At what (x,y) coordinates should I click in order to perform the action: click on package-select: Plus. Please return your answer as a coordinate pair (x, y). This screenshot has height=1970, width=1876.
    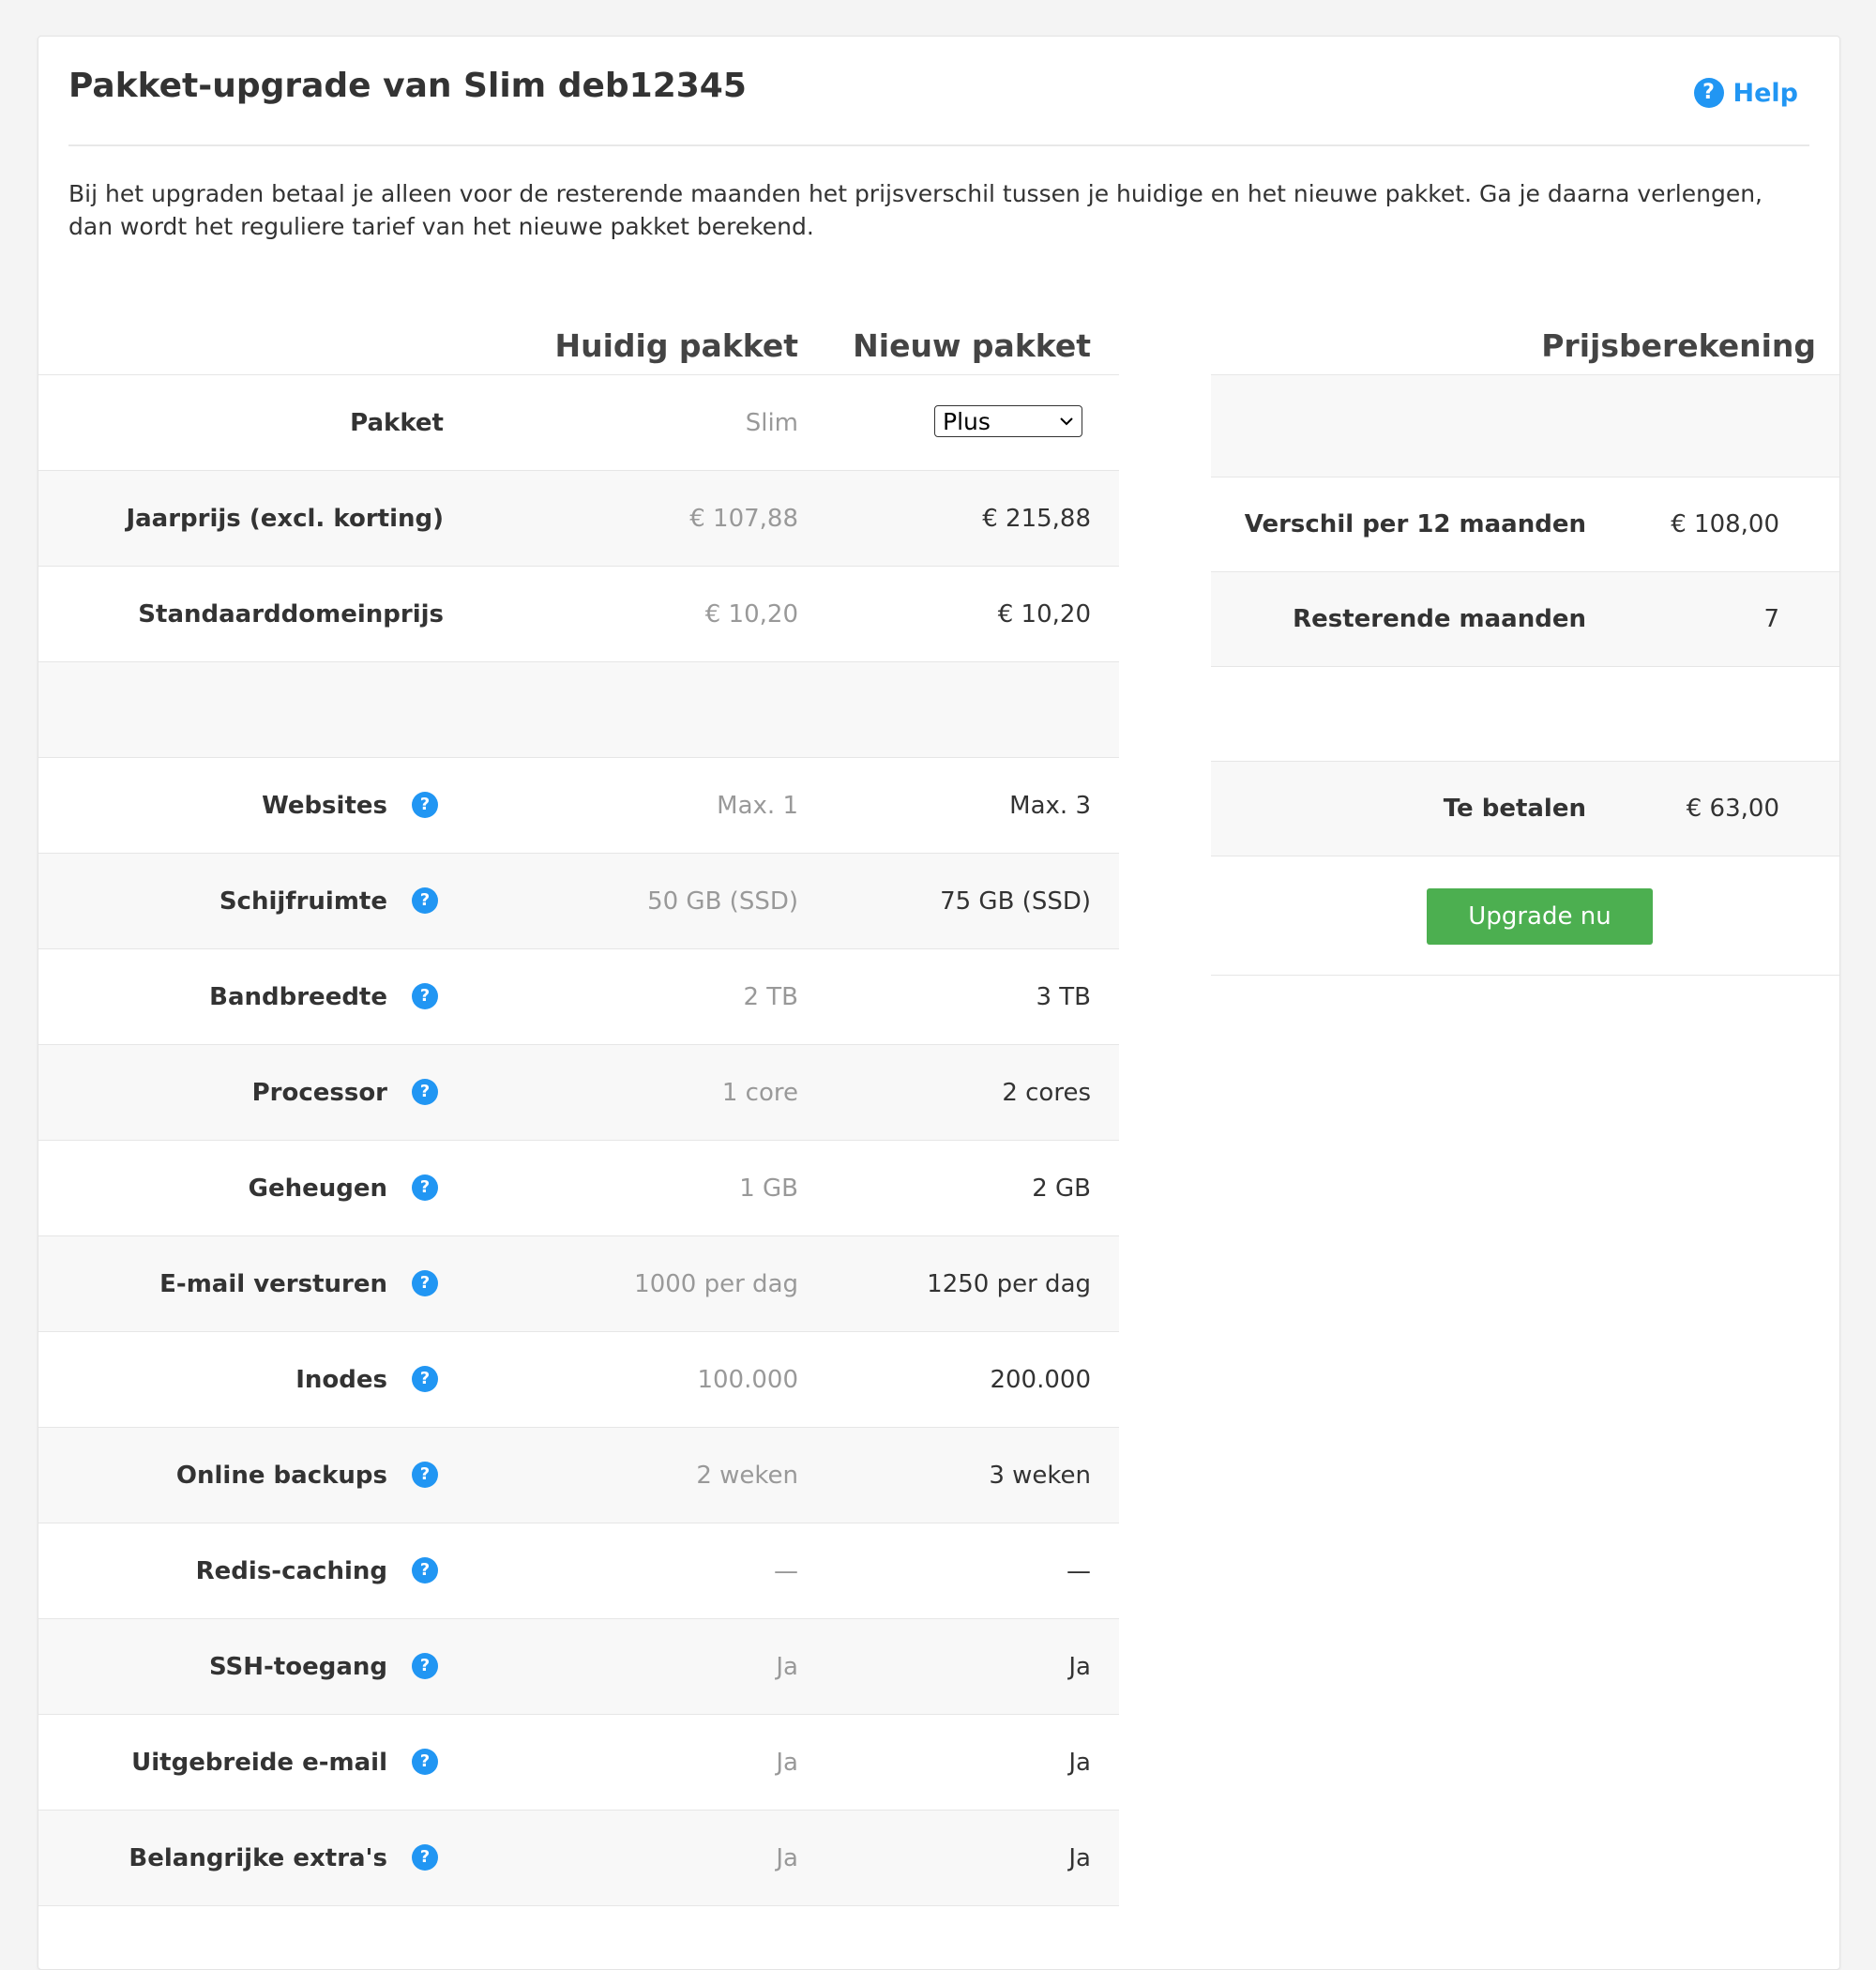
    Looking at the image, I should click on (1008, 421).